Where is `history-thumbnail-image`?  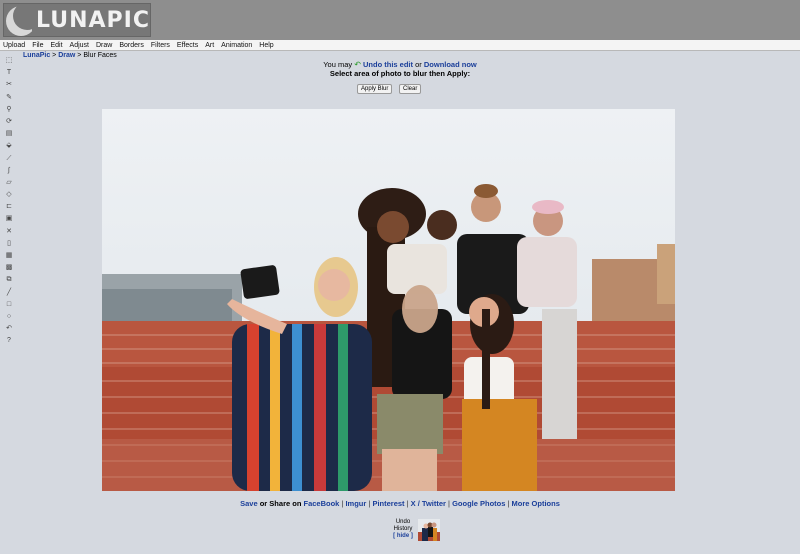
history-thumbnail-image is located at coordinates (429, 530).